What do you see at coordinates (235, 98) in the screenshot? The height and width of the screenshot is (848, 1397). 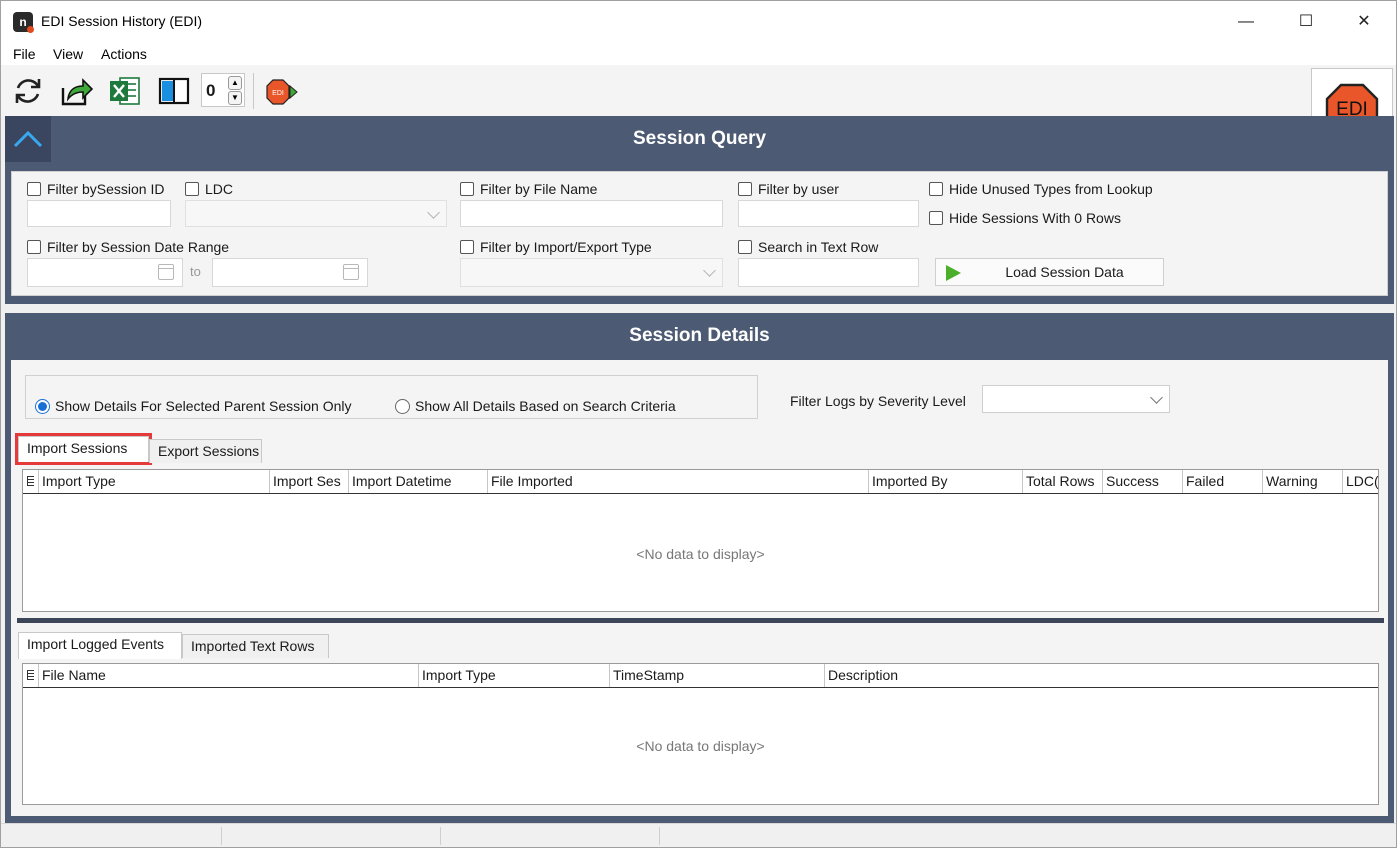 I see `spinner-down-icon: ▼` at bounding box center [235, 98].